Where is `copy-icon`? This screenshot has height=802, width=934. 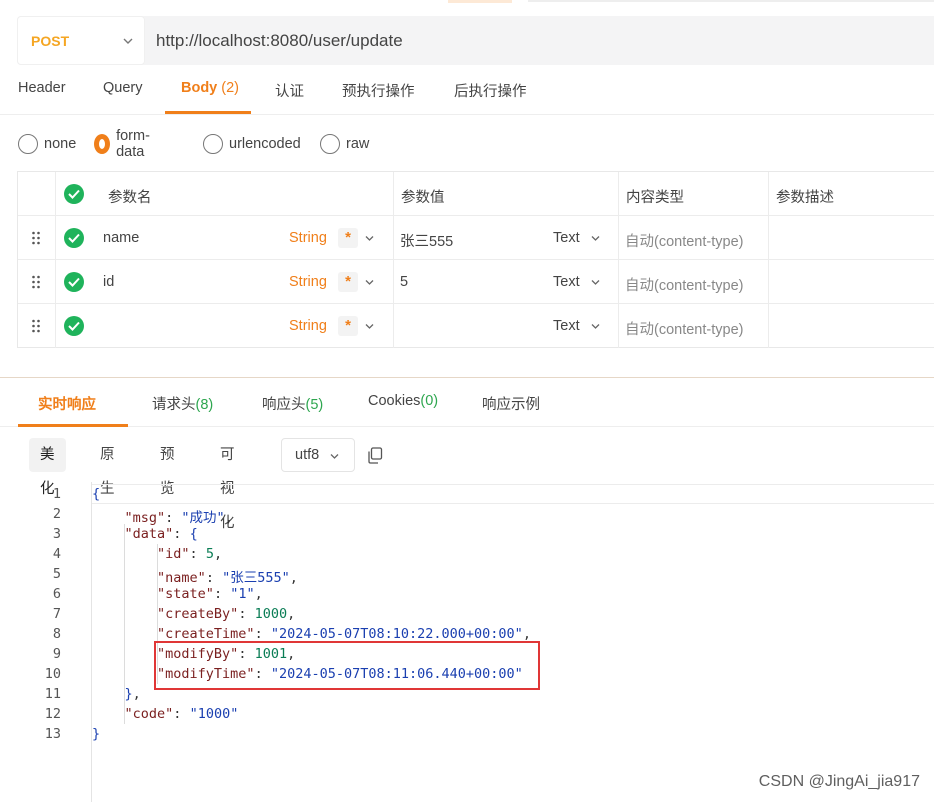
copy-icon is located at coordinates (375, 455).